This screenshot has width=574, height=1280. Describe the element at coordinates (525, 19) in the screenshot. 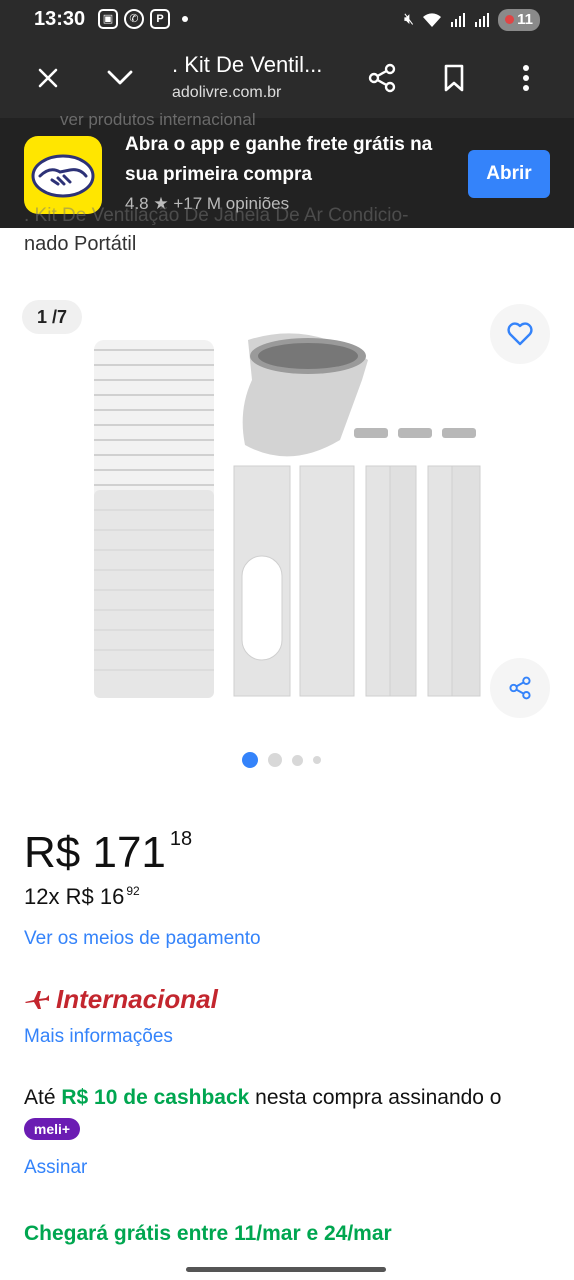

I see `battery-level: 11` at that location.